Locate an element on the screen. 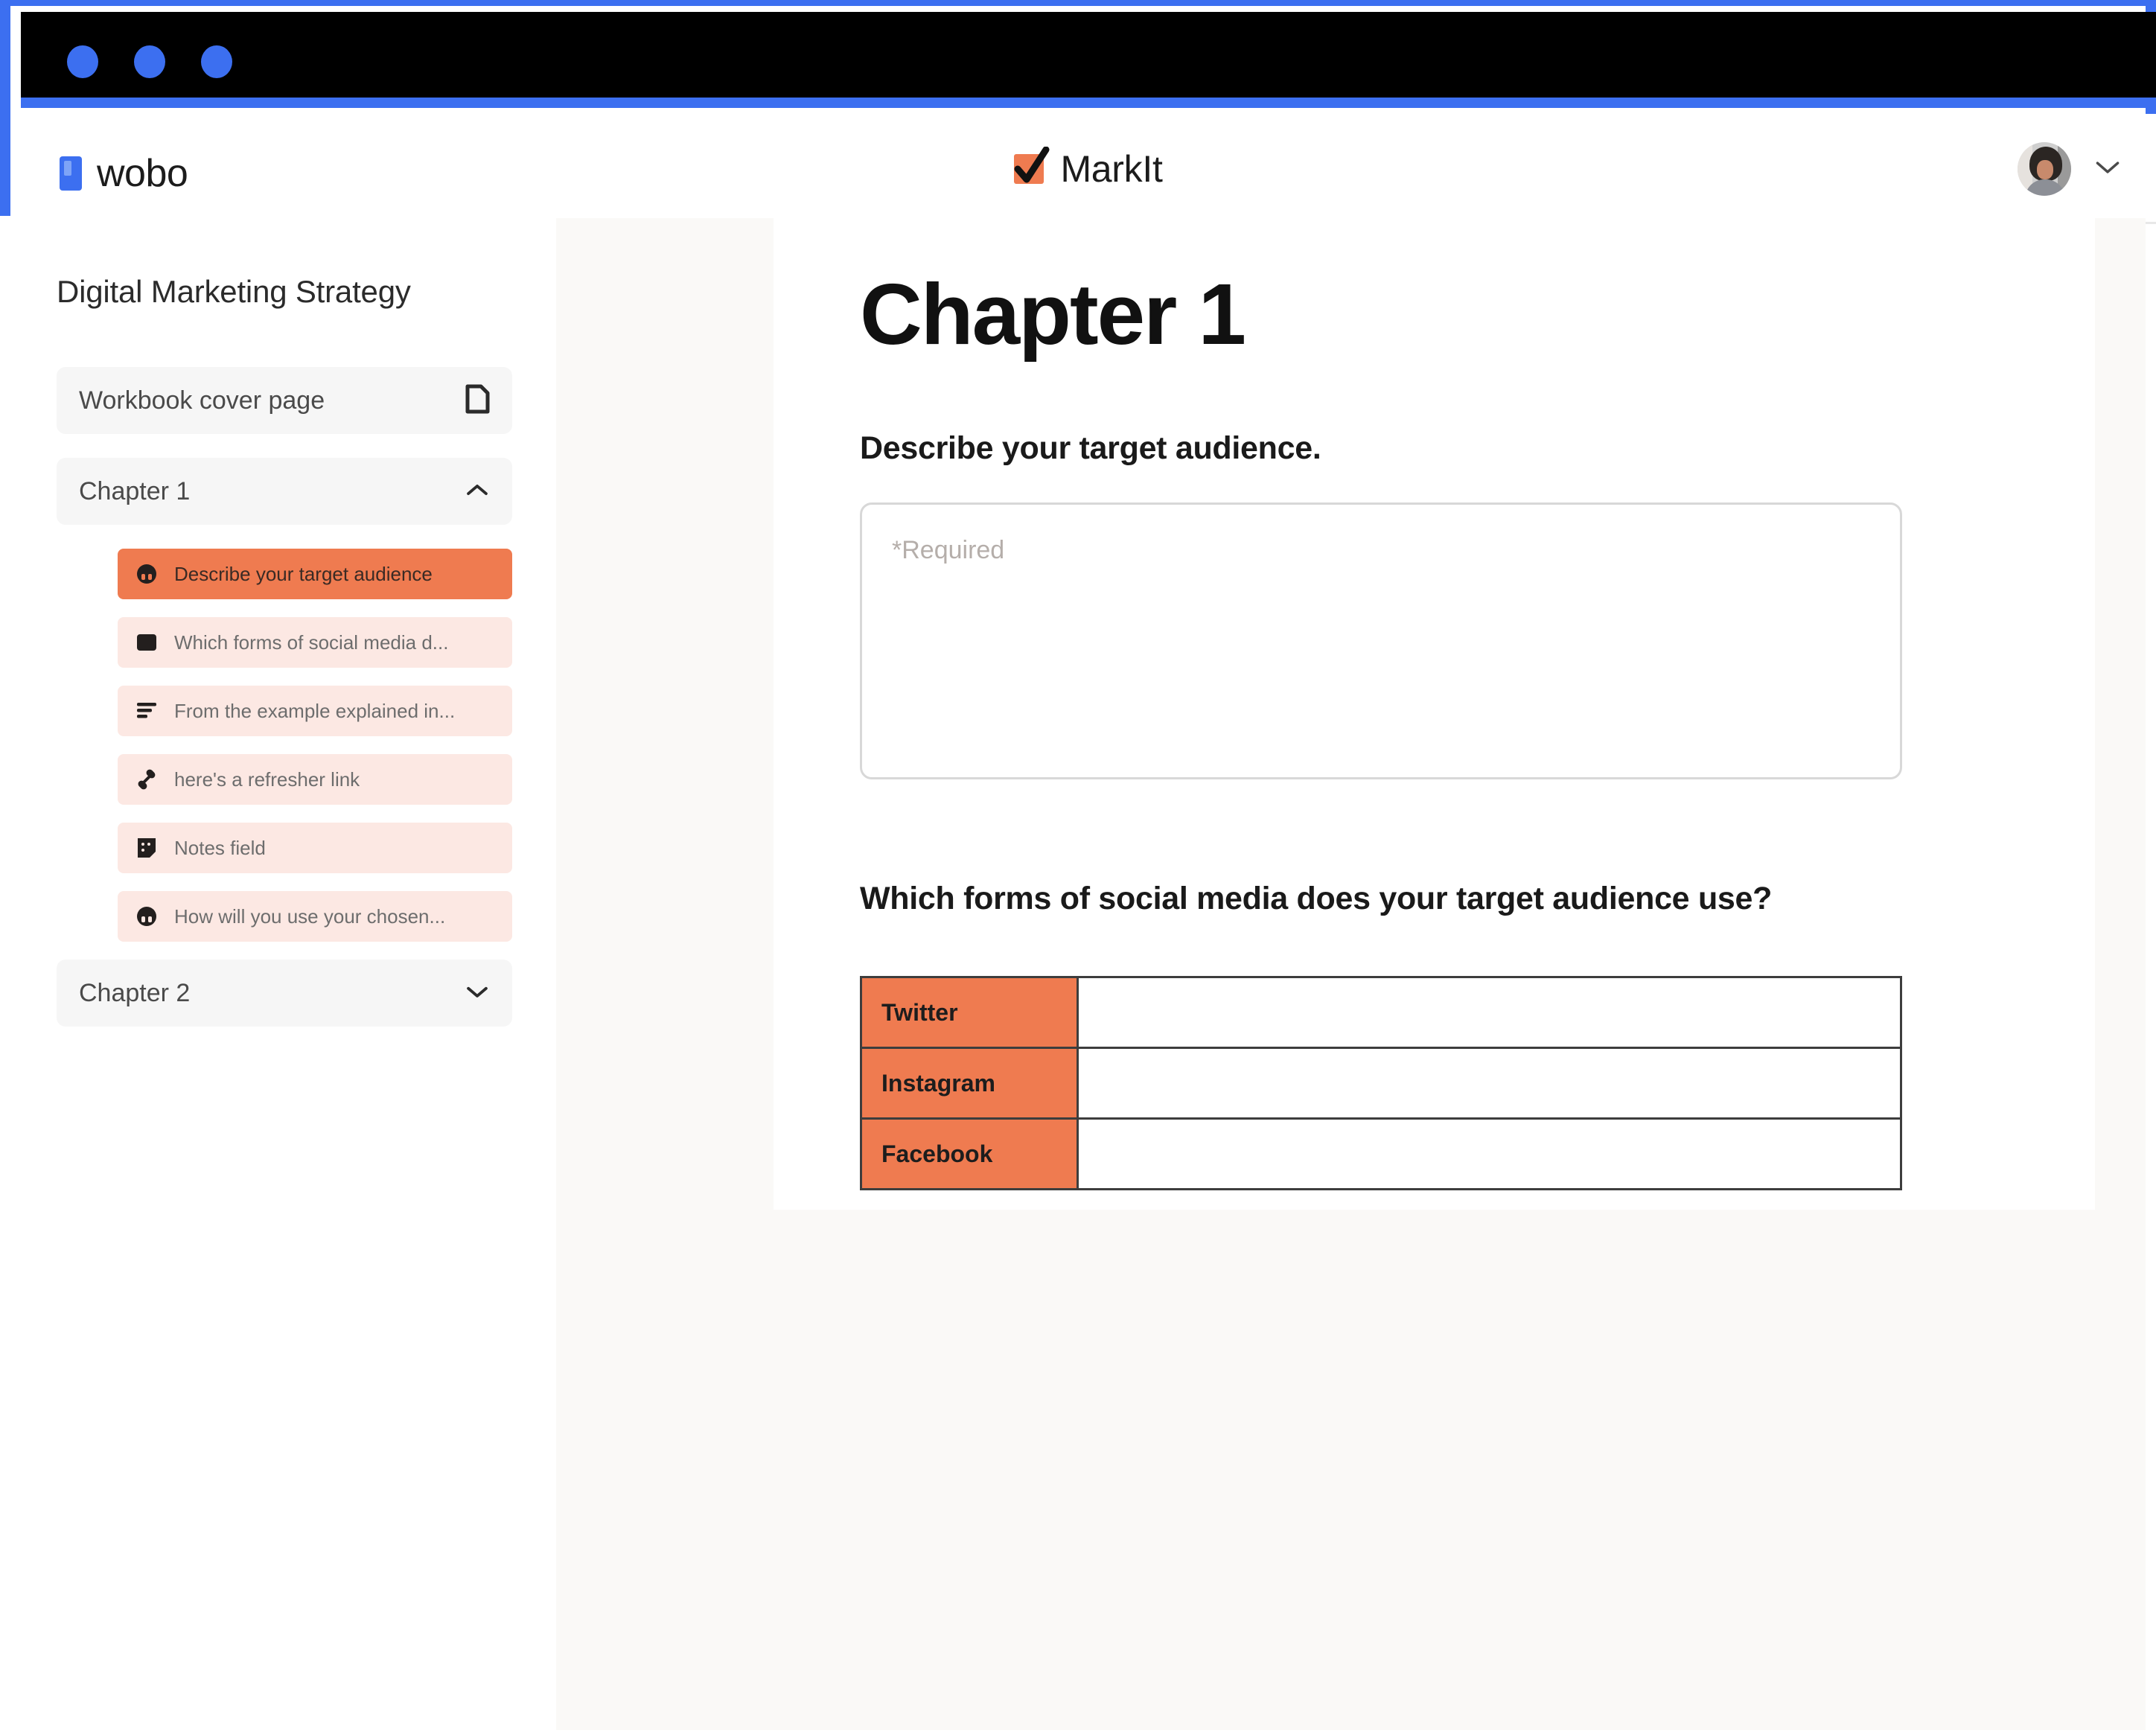 The width and height of the screenshot is (2156, 1736). sidebar-subitem-describe-target-audience: Describe your target audience is located at coordinates (315, 574).